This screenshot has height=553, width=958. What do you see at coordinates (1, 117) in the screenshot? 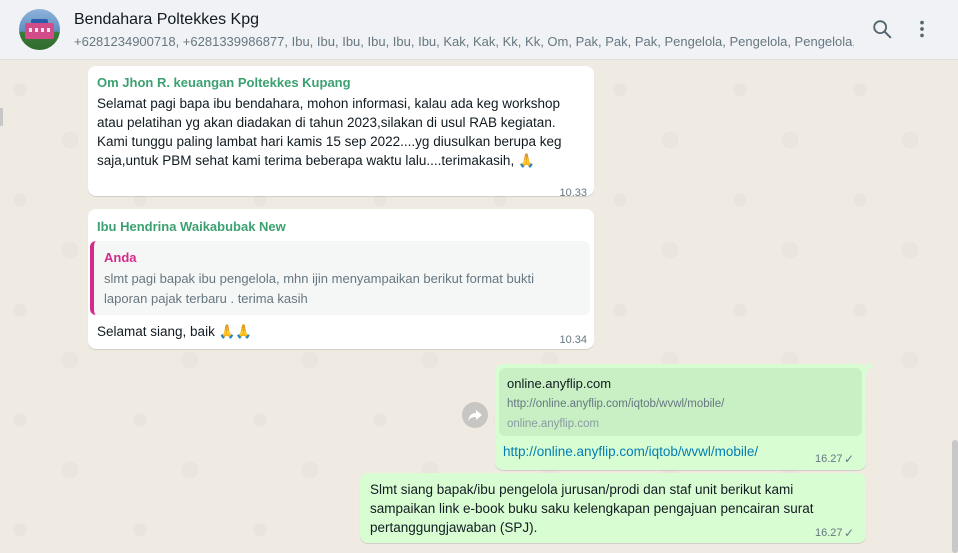
I see `panel-divider` at bounding box center [1, 117].